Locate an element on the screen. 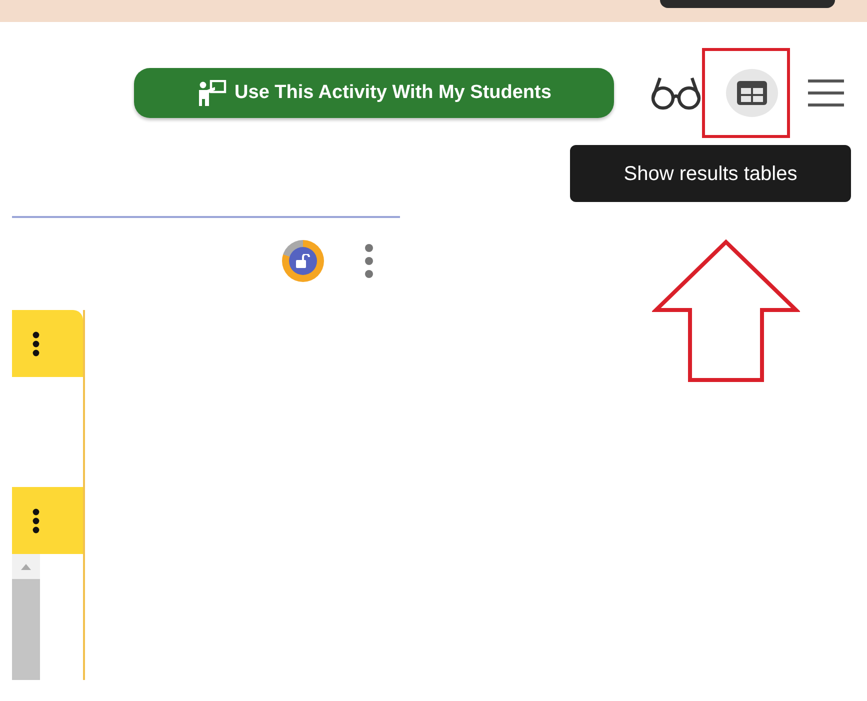  tooltip: Show results tables is located at coordinates (710, 173).